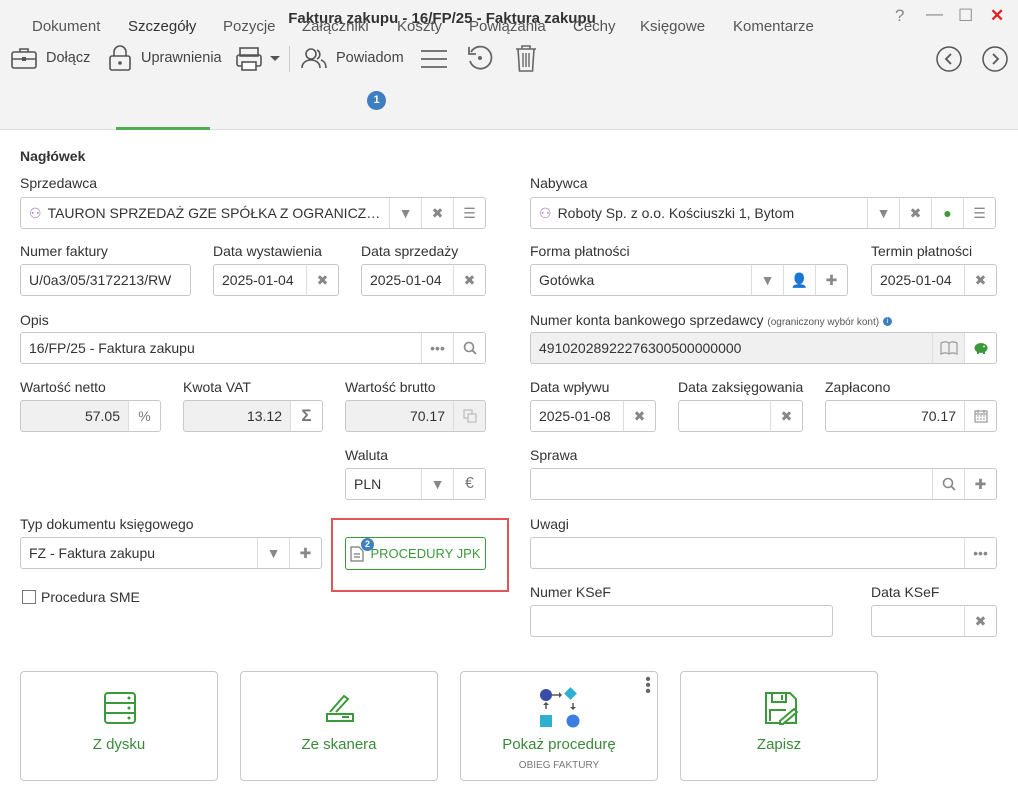 The height and width of the screenshot is (787, 1018). Describe the element at coordinates (580, 251) in the screenshot. I see `payment-form-label: Forma płatności` at that location.